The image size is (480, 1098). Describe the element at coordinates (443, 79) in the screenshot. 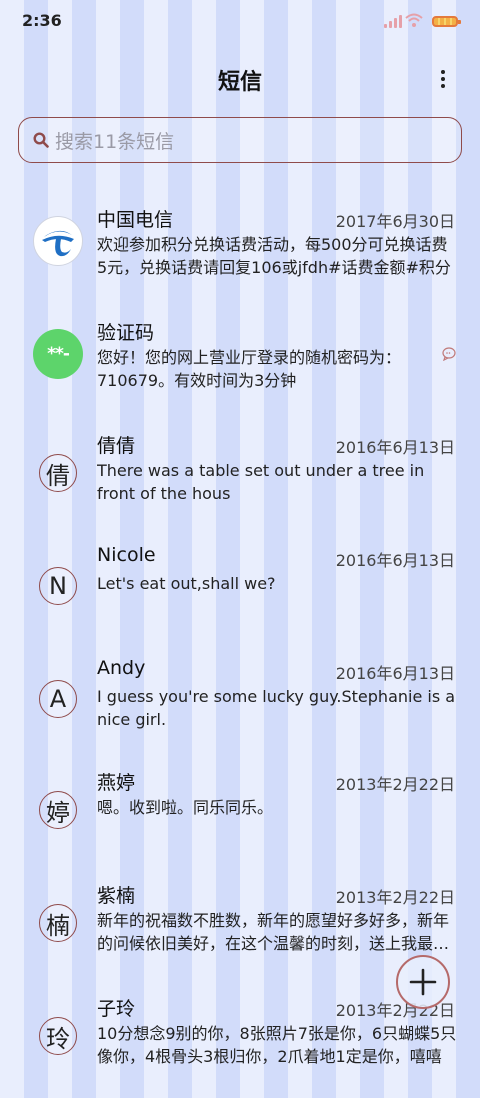

I see `more-options-icon` at that location.